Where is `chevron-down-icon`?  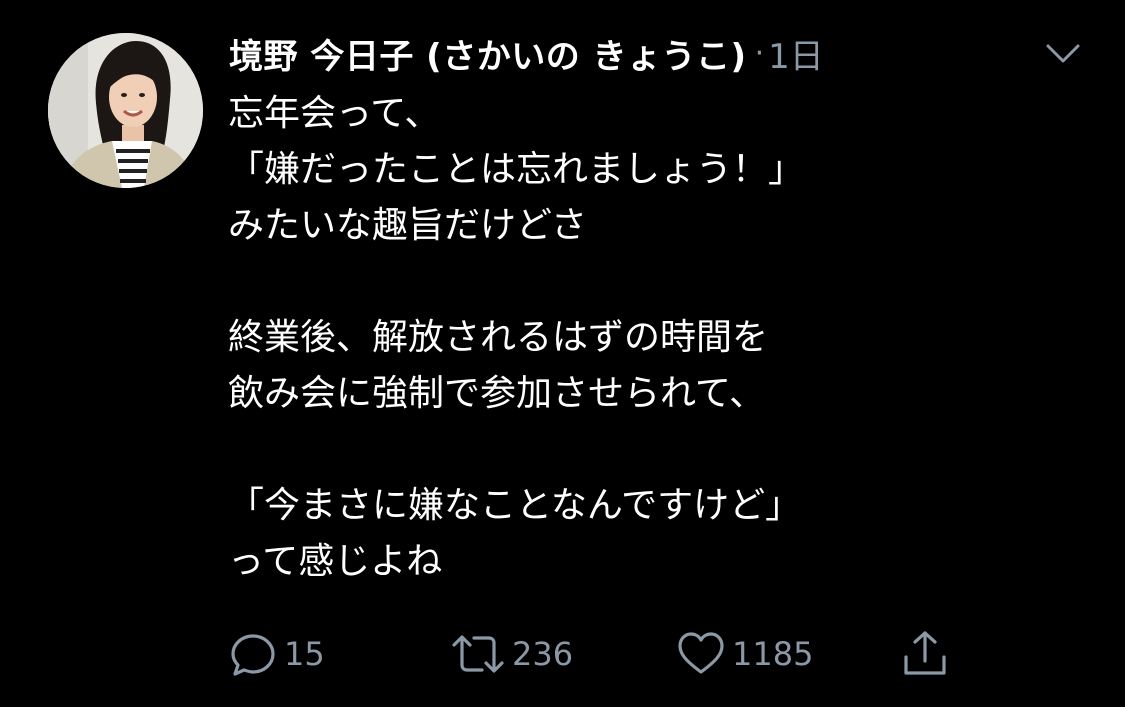 chevron-down-icon is located at coordinates (1063, 54).